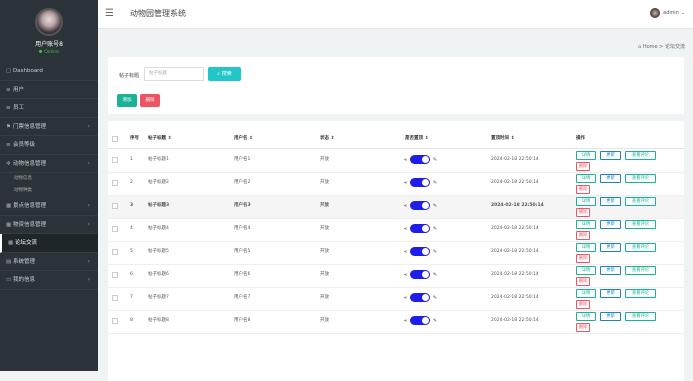  Describe the element at coordinates (49, 164) in the screenshot. I see `sidebar-item-5: ✲ 动物信息管理 ›` at that location.